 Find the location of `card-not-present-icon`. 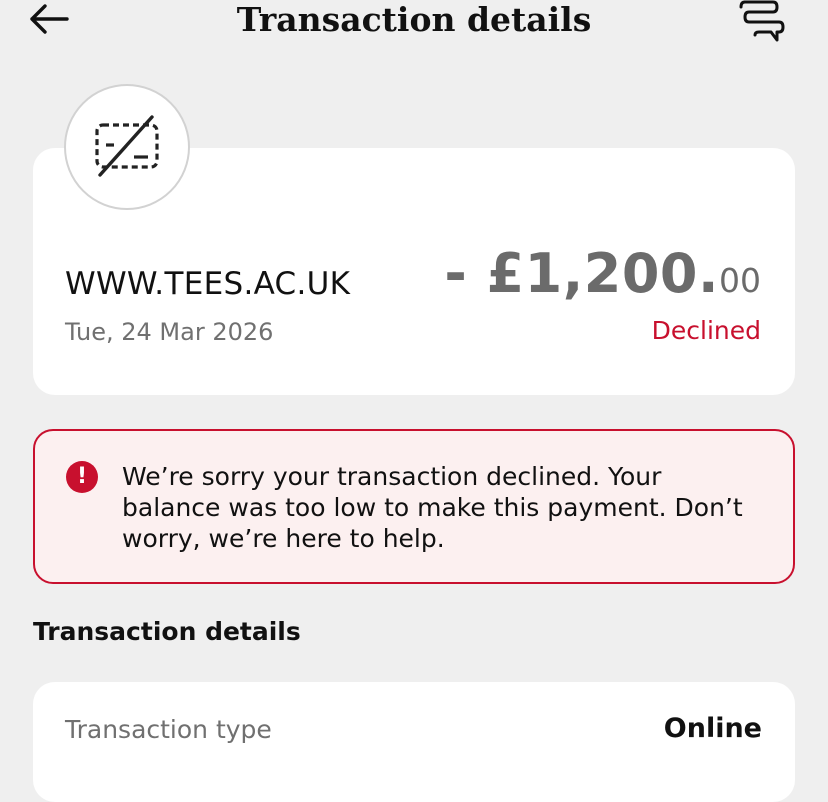

card-not-present-icon is located at coordinates (127, 146).